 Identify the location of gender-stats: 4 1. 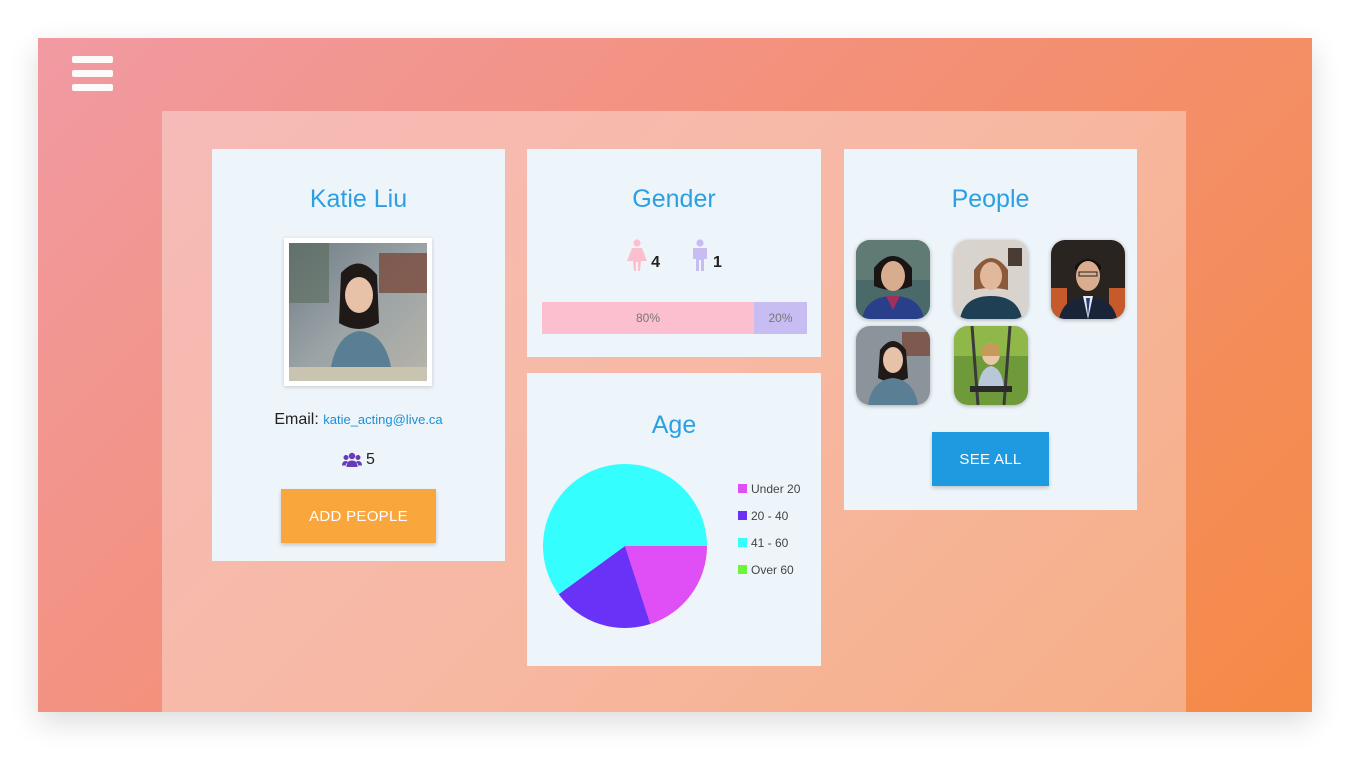
(674, 255).